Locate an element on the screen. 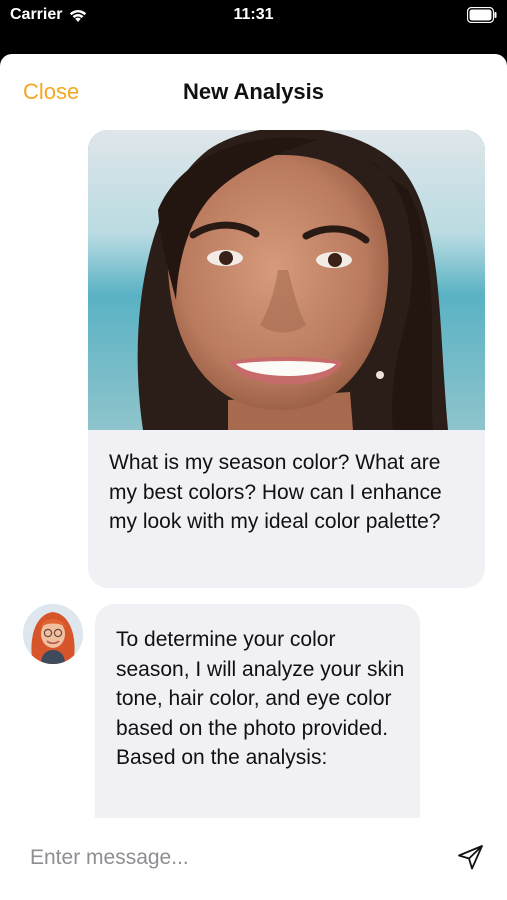  assistant-avatar-graphic is located at coordinates (53, 634).